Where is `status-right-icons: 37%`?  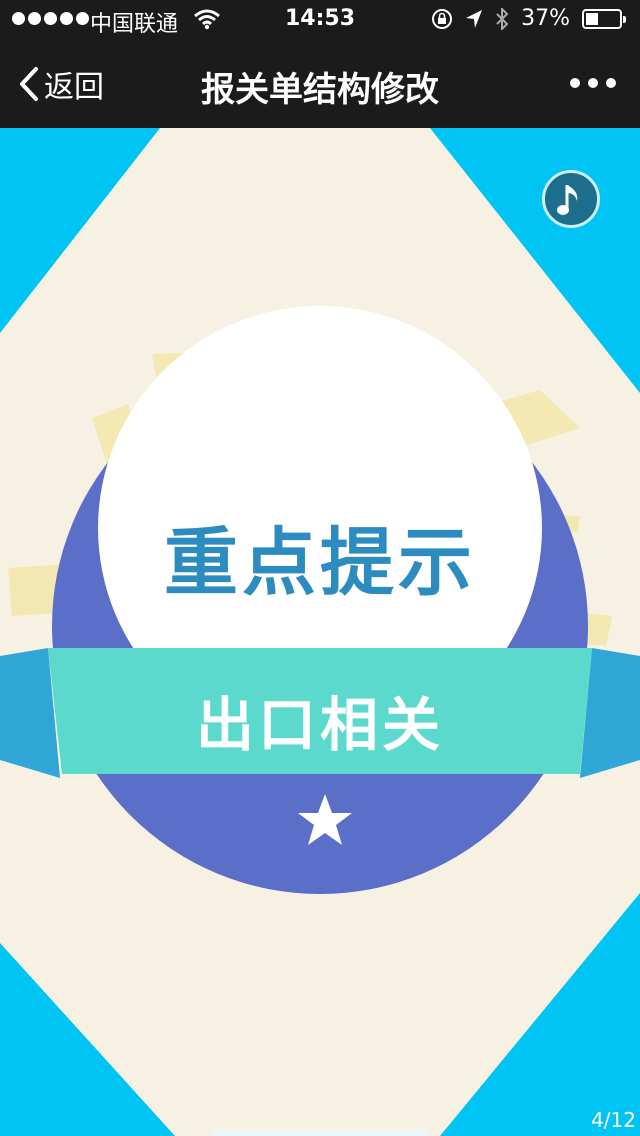 status-right-icons: 37% is located at coordinates (528, 18).